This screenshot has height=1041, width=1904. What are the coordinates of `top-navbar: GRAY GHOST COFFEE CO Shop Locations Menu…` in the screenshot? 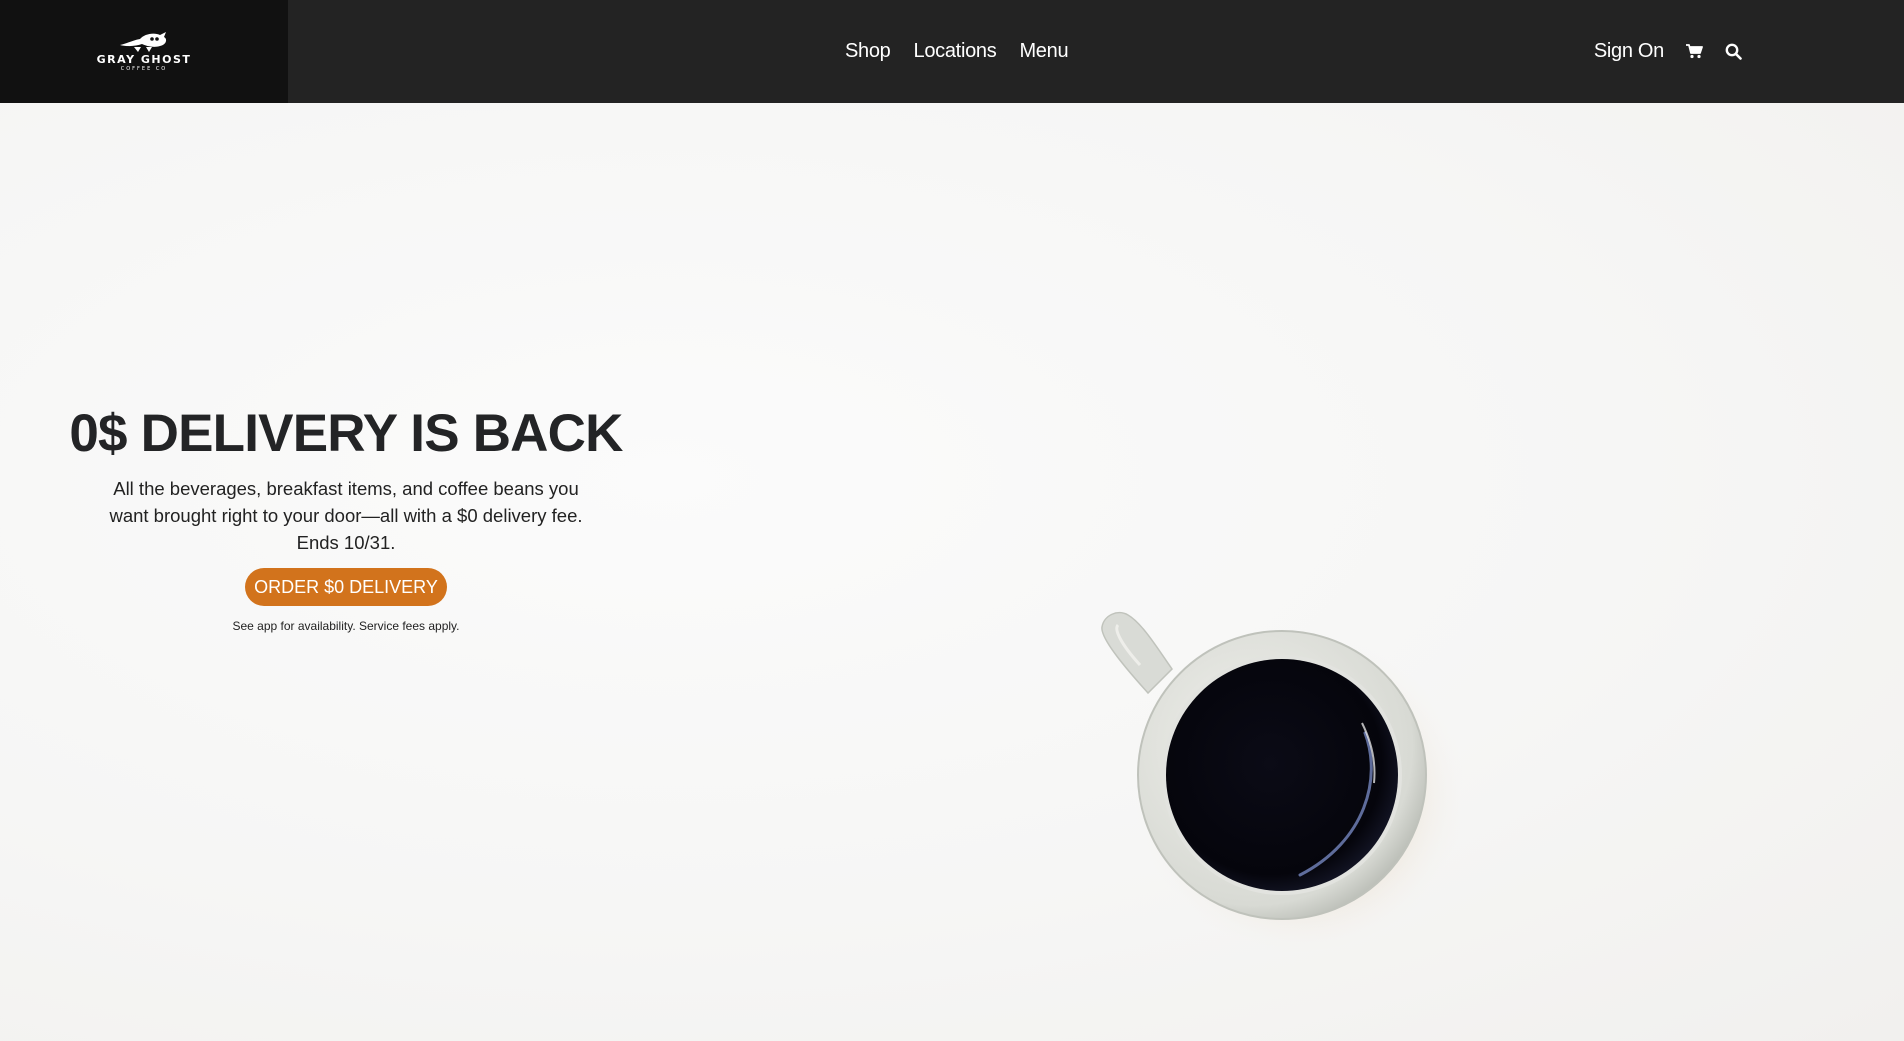 It's located at (952, 51).